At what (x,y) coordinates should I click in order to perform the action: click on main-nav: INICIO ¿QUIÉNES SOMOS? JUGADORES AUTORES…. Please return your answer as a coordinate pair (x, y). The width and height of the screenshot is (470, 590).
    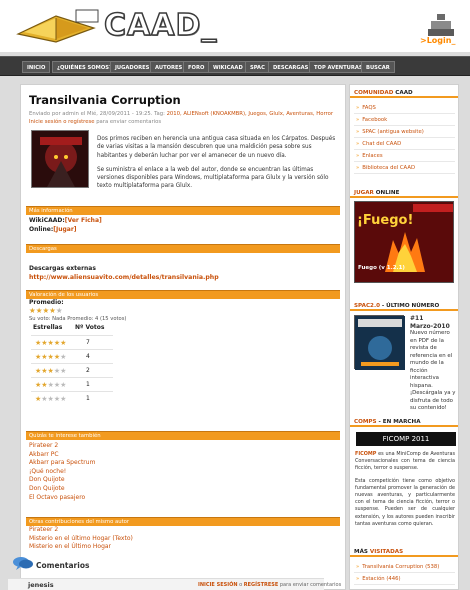
    Looking at the image, I should click on (235, 66).